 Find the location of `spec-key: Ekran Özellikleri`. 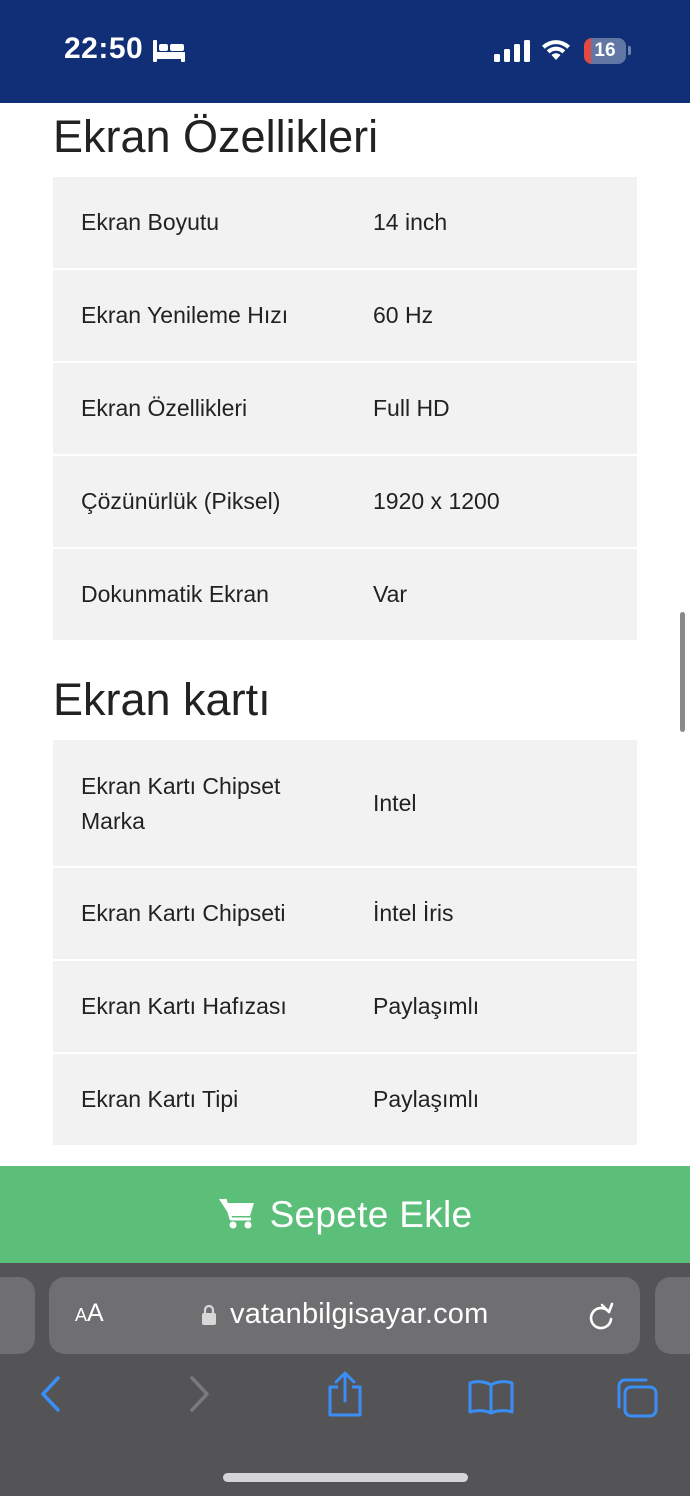

spec-key: Ekran Özellikleri is located at coordinates (164, 408).